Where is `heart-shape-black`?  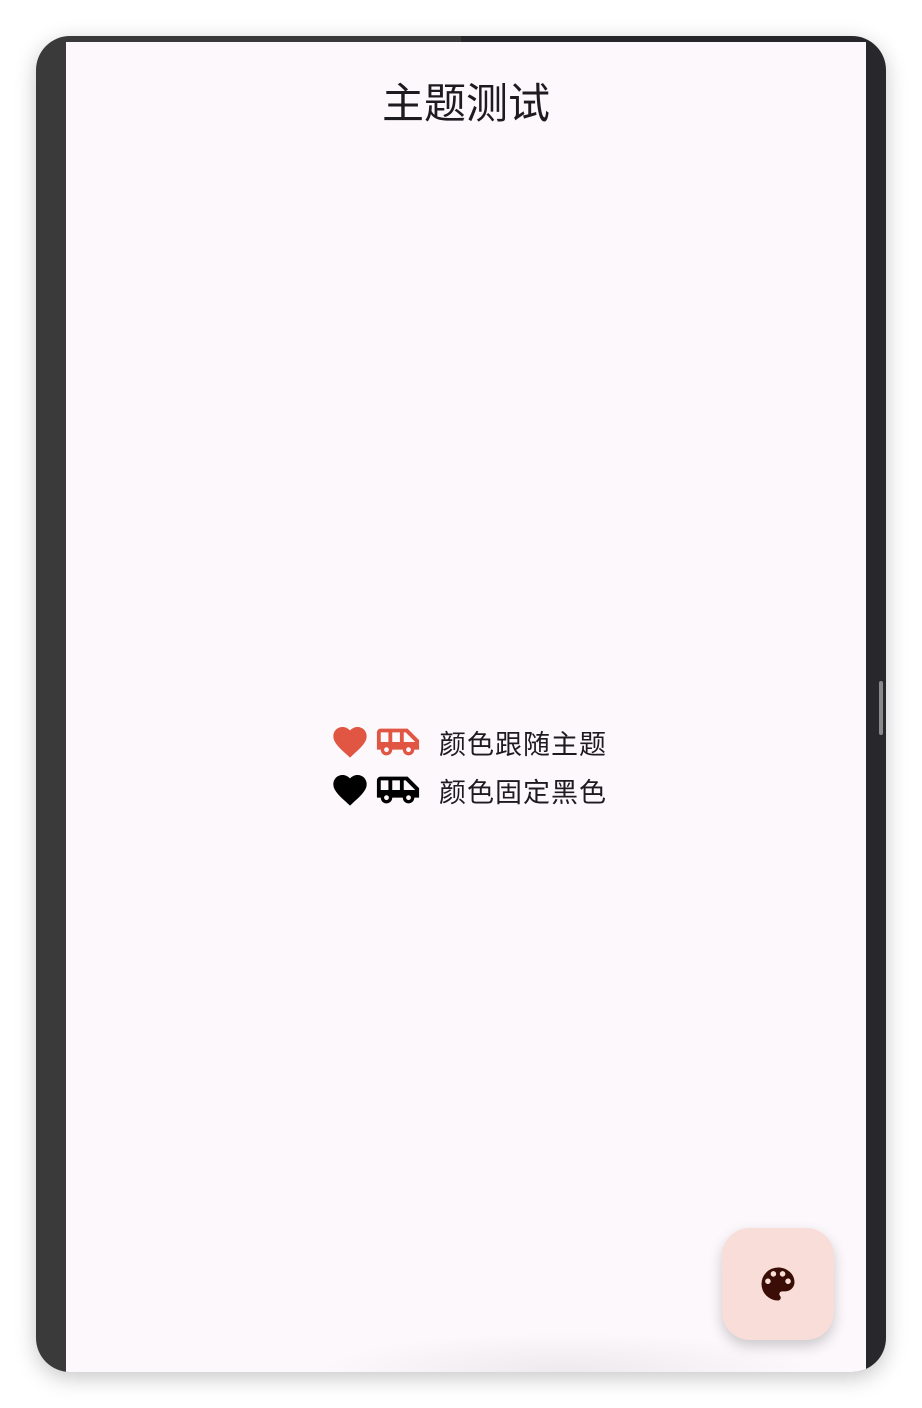
heart-shape-black is located at coordinates (350, 790).